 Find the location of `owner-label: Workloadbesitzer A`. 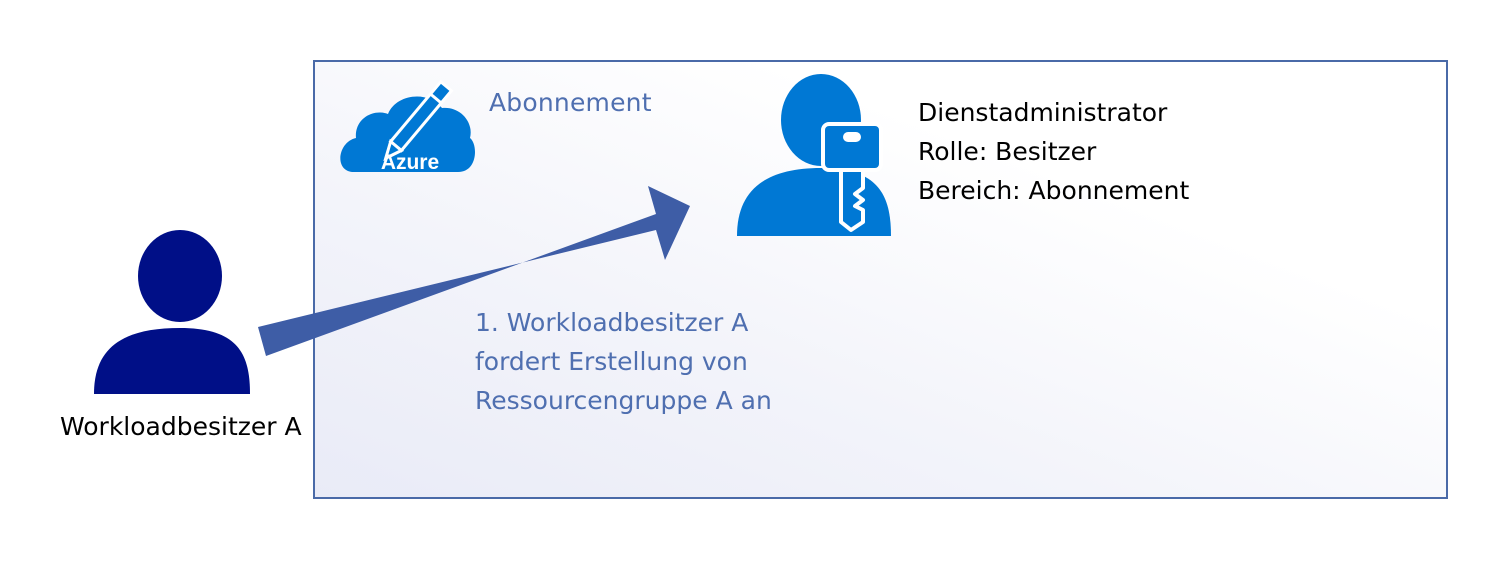

owner-label: Workloadbesitzer A is located at coordinates (181, 426).